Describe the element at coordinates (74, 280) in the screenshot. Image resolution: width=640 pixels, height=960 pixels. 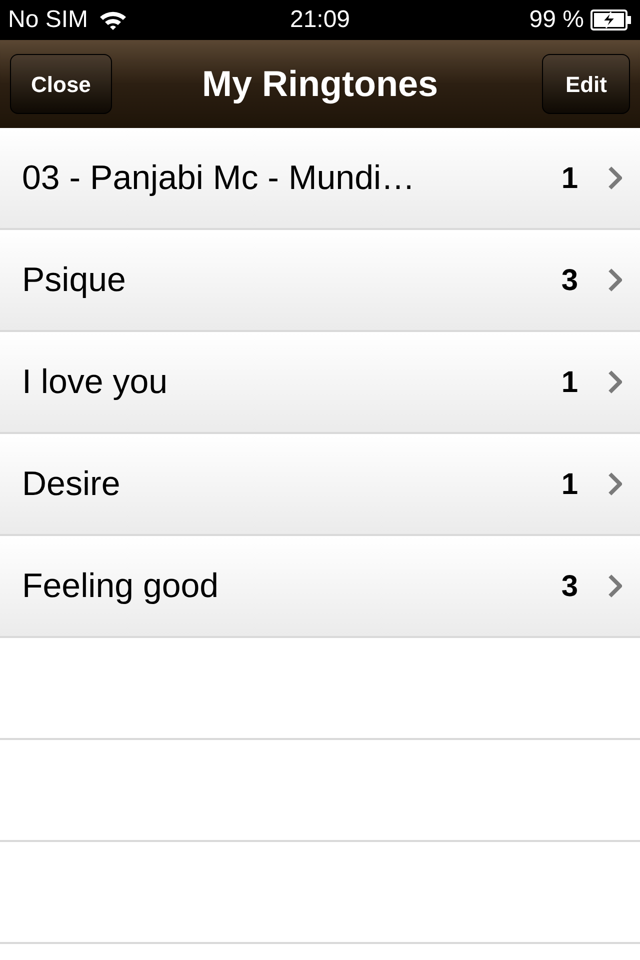
I see `ringtone-title: Psique` at that location.